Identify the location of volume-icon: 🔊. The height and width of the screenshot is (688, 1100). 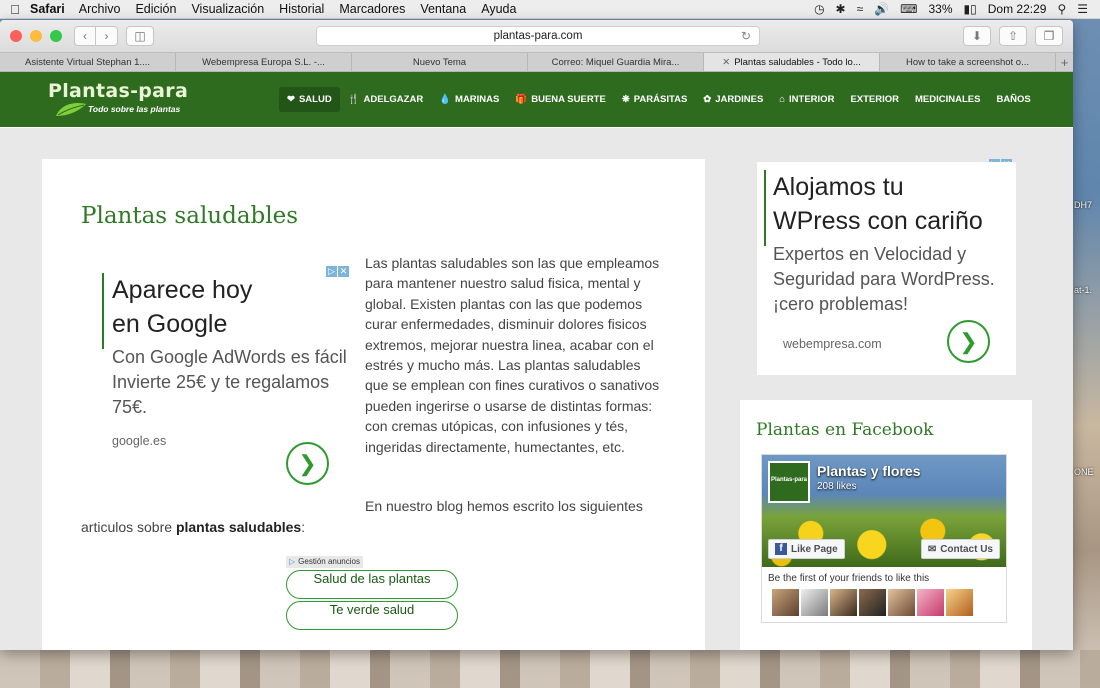
(881, 9).